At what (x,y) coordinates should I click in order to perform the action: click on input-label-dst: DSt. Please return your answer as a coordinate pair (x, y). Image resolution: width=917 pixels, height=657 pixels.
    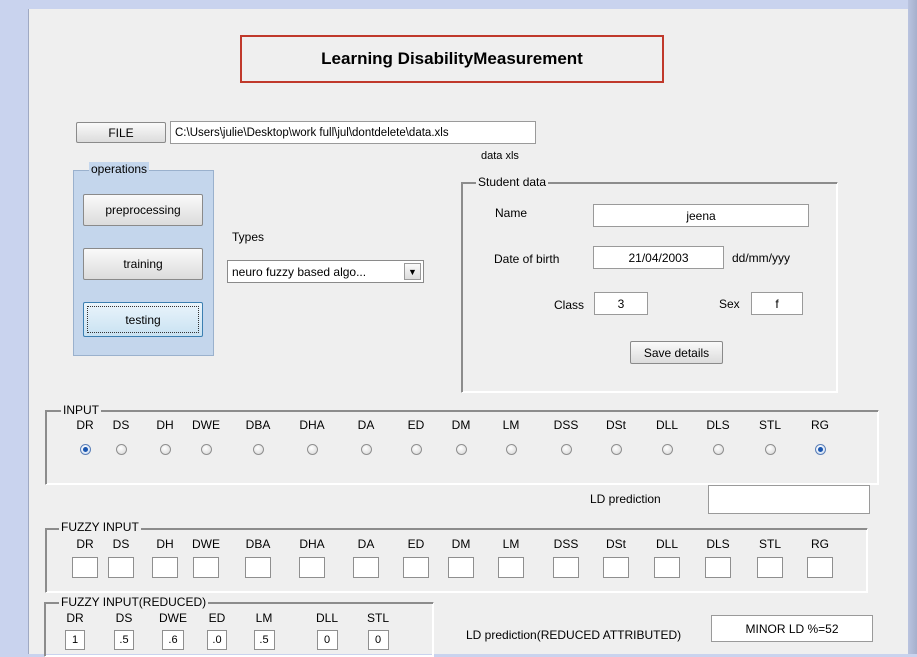
    Looking at the image, I should click on (615, 425).